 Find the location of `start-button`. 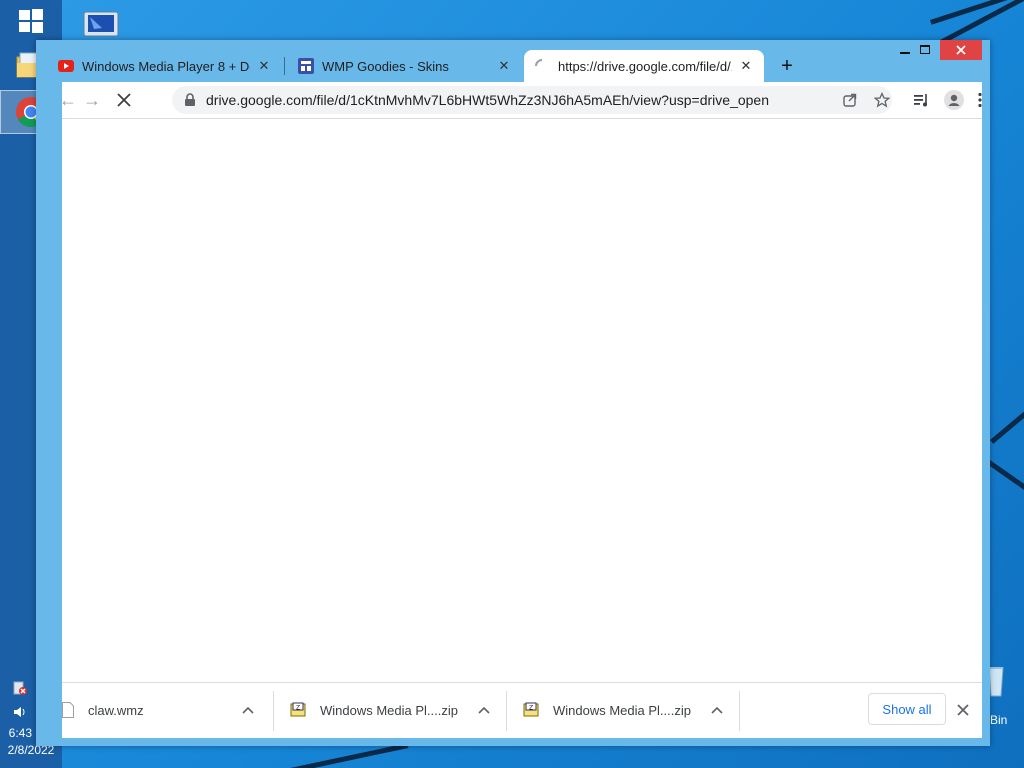

start-button is located at coordinates (31, 21).